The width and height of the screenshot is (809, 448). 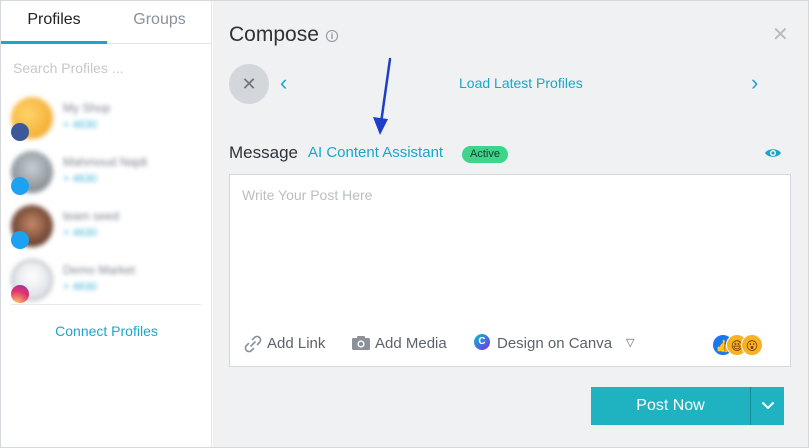 What do you see at coordinates (106, 230) in the screenshot?
I see `profile-item: team seed + 4630` at bounding box center [106, 230].